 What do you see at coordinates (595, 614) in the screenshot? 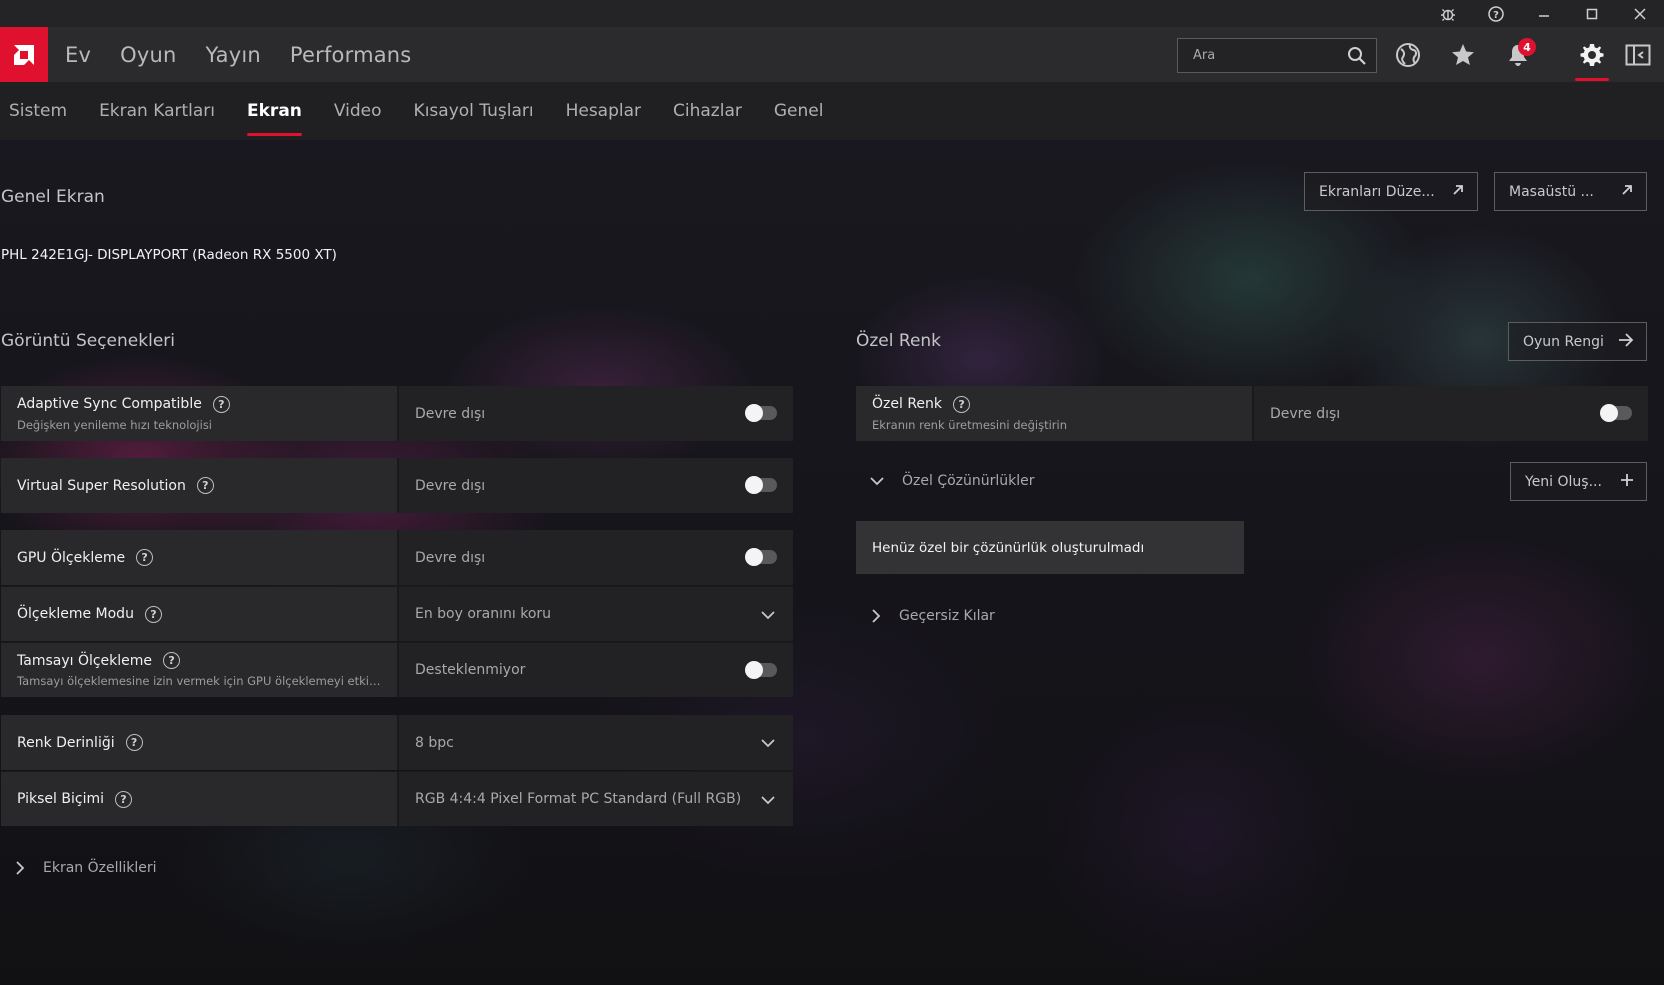
I see `scaling-mode-dropdown: En boy oranını koru` at bounding box center [595, 614].